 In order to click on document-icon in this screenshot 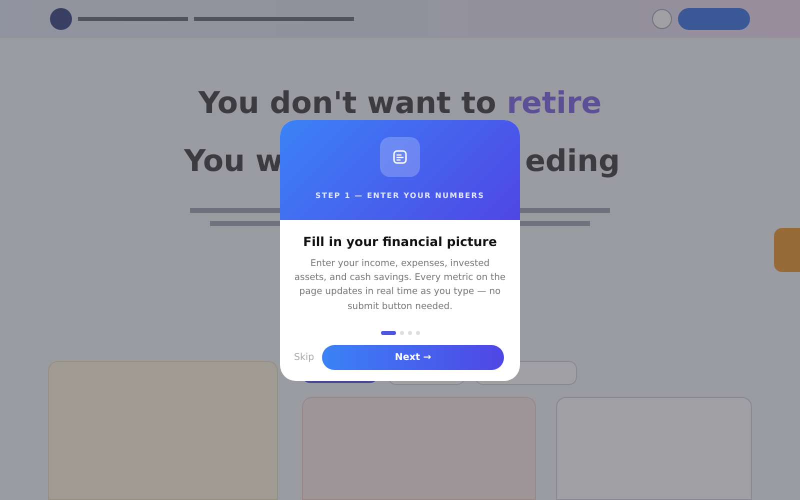, I will do `click(400, 157)`.